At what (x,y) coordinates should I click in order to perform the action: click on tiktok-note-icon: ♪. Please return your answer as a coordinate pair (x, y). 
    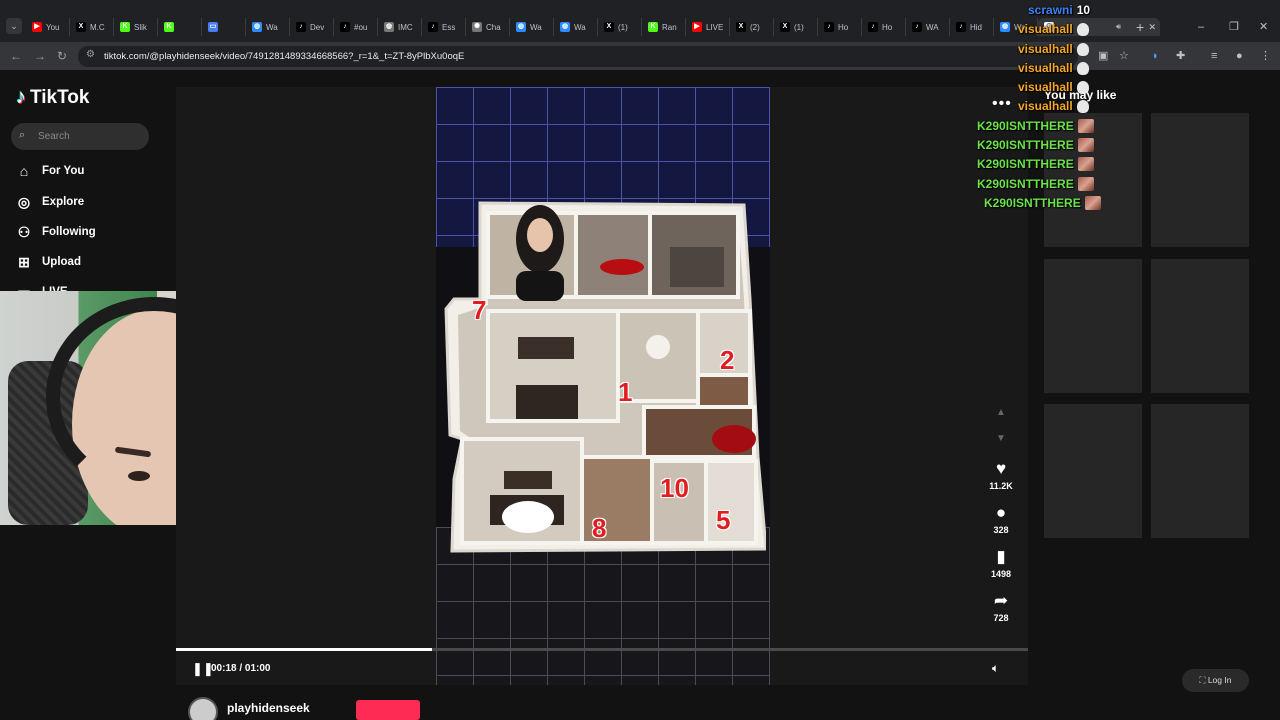
    Looking at the image, I should click on (21, 97).